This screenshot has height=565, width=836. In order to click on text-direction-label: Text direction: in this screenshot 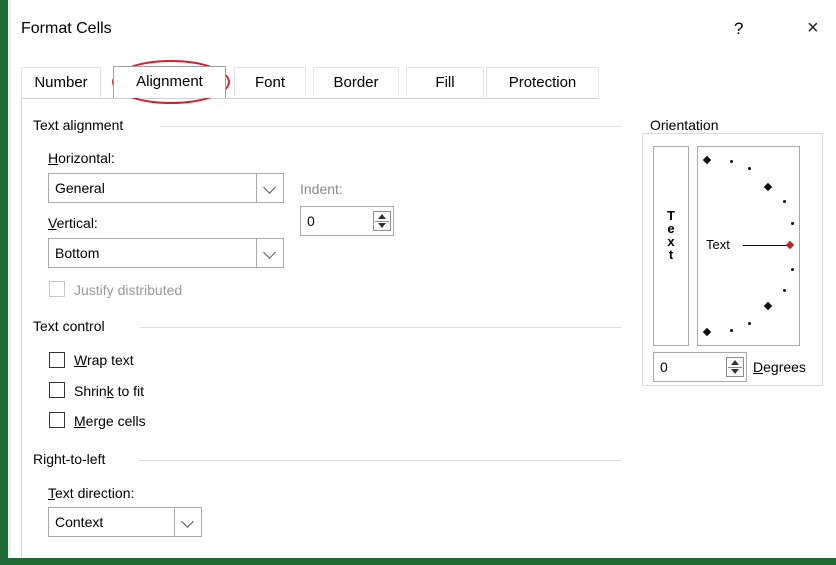, I will do `click(91, 493)`.